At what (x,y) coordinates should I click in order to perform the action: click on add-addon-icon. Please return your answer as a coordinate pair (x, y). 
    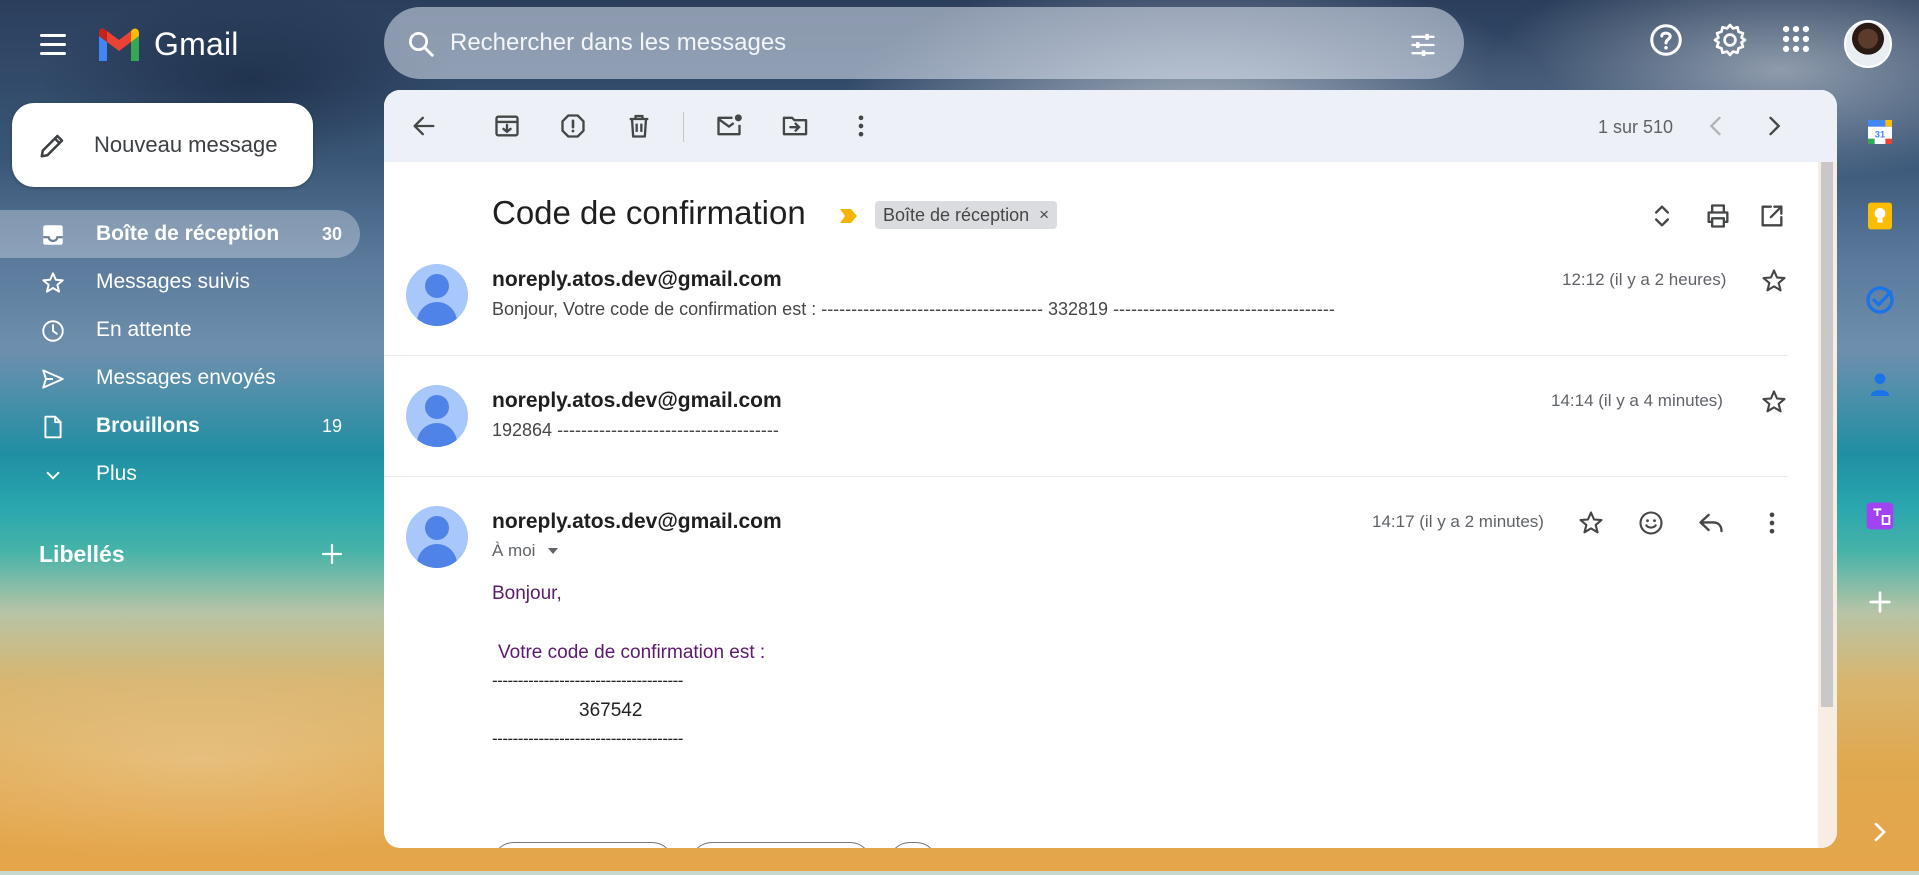
    Looking at the image, I should click on (1880, 602).